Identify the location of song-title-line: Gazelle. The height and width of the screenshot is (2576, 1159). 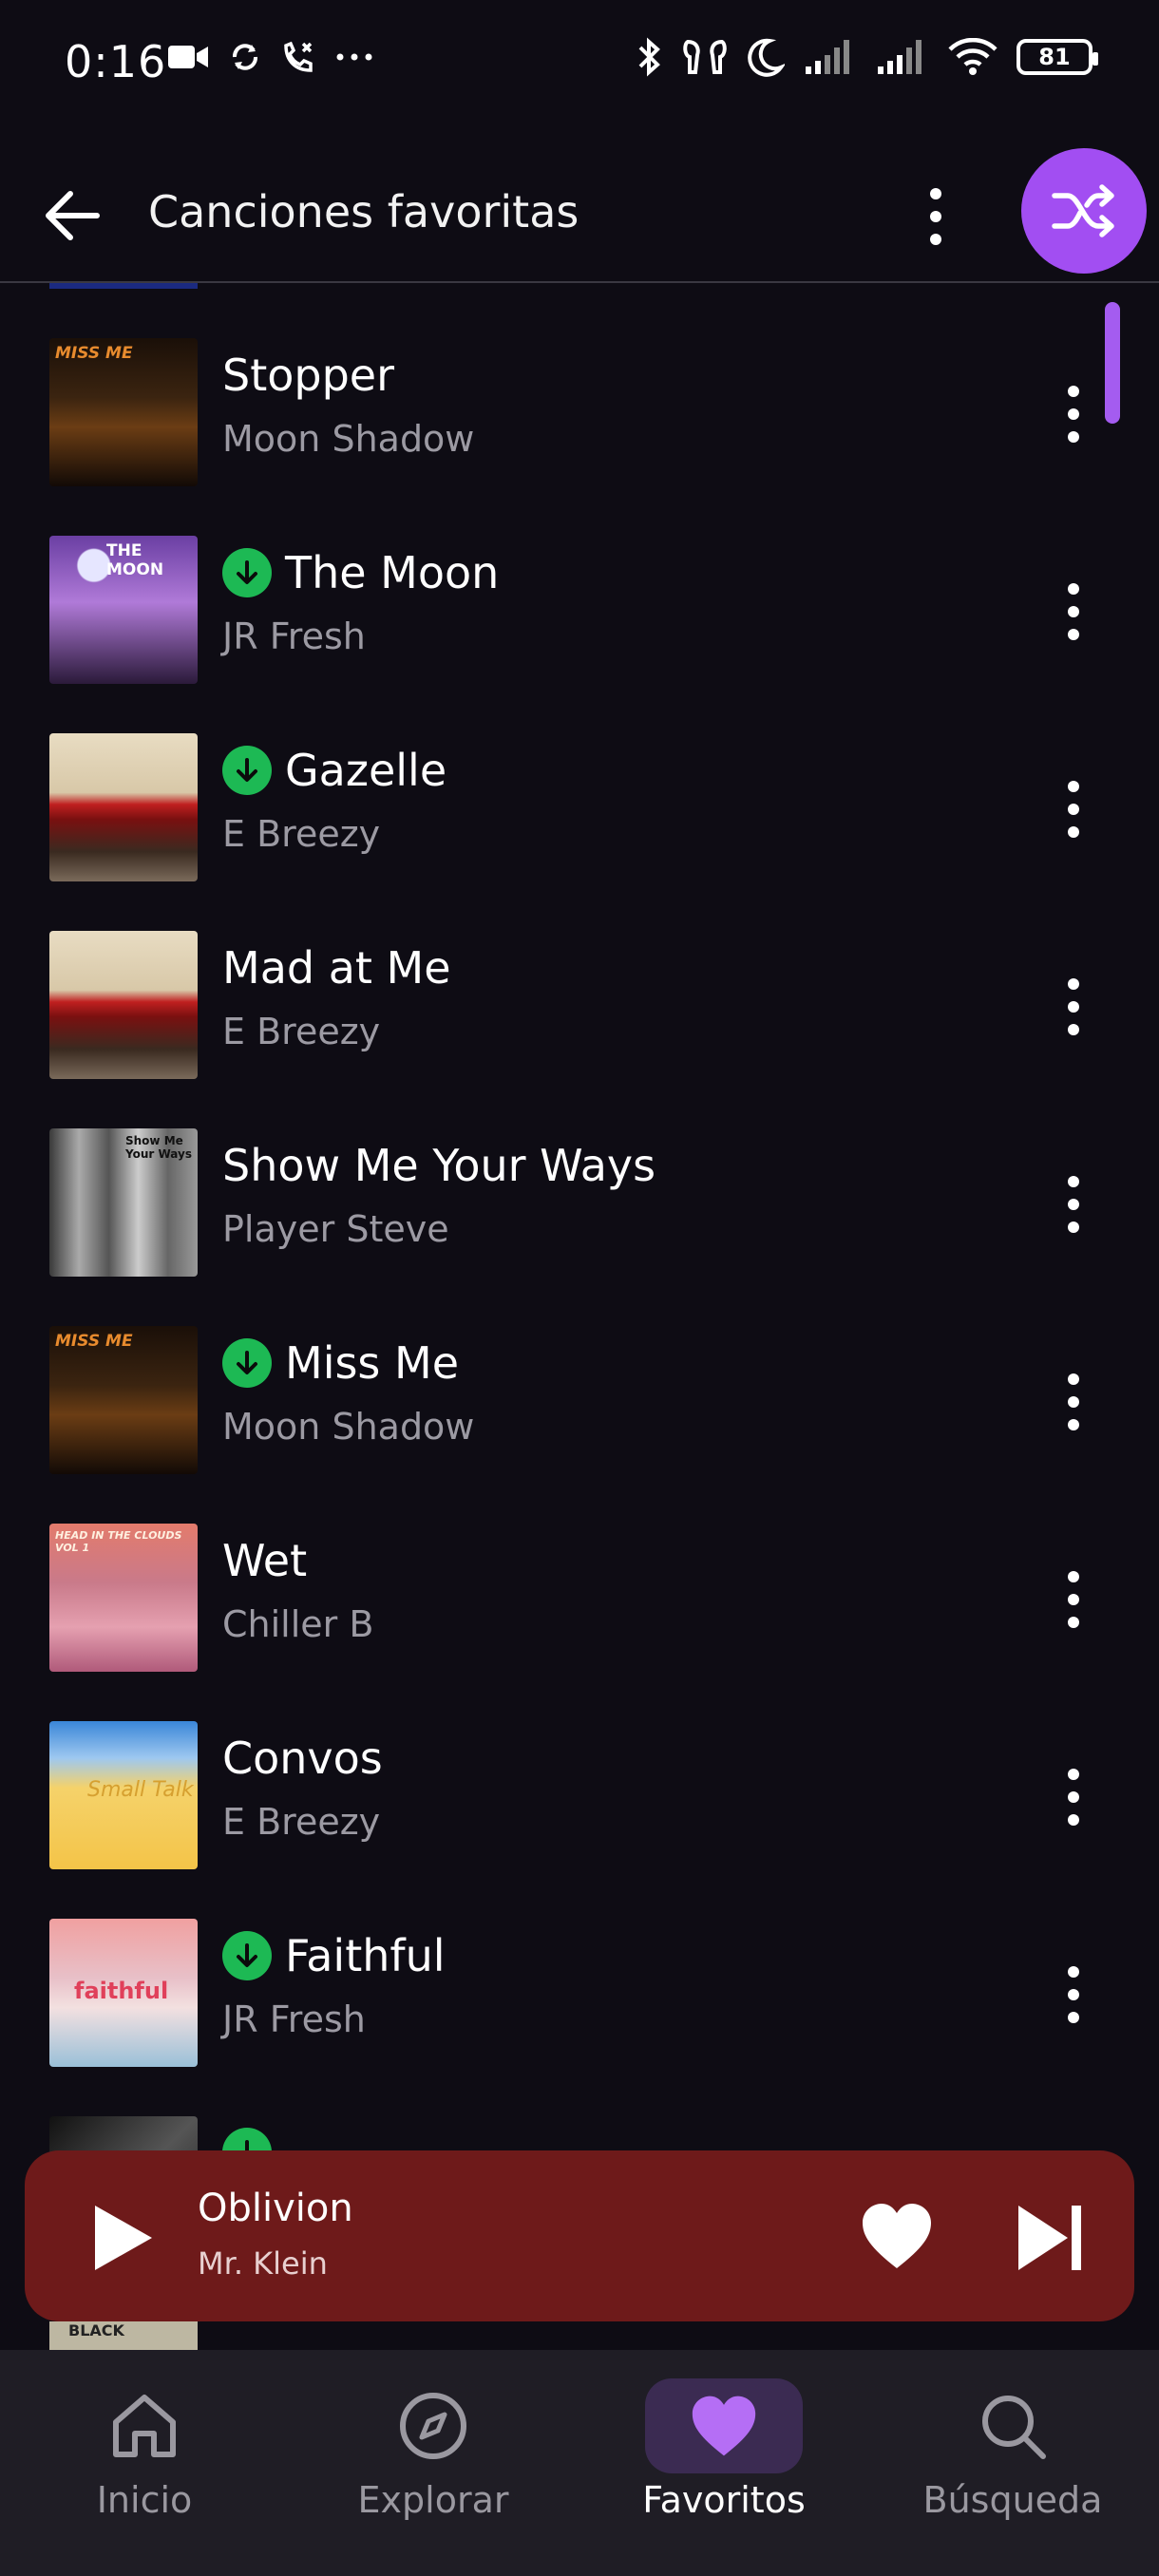
(334, 770).